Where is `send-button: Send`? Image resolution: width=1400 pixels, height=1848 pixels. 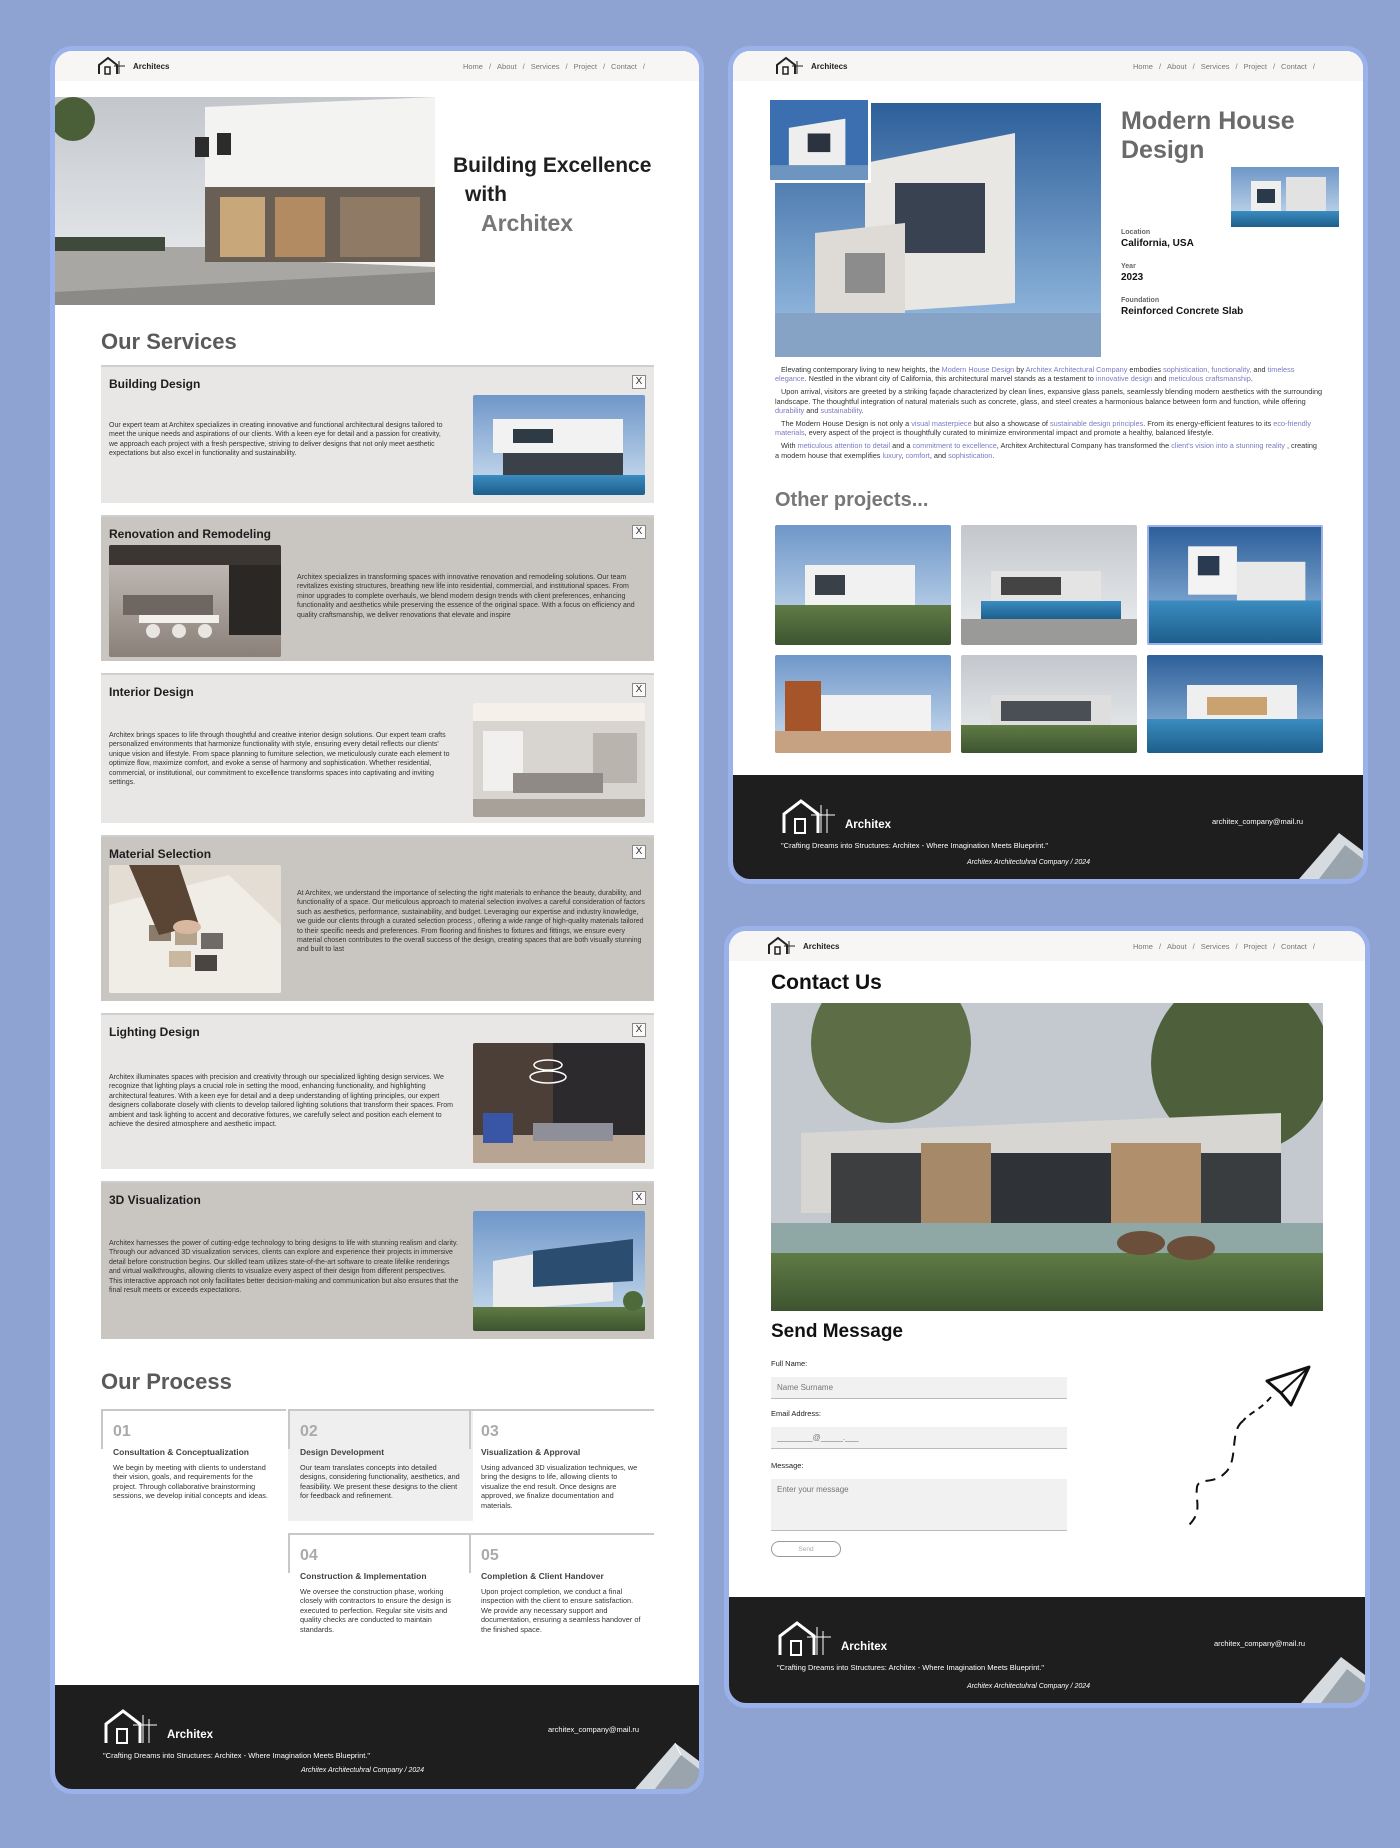
send-button: Send is located at coordinates (806, 1549).